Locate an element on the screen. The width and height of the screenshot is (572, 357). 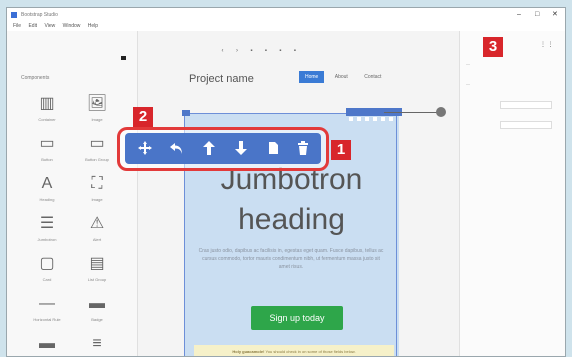
component-alert: ⚠ Alert is located at coordinates (97, 232).